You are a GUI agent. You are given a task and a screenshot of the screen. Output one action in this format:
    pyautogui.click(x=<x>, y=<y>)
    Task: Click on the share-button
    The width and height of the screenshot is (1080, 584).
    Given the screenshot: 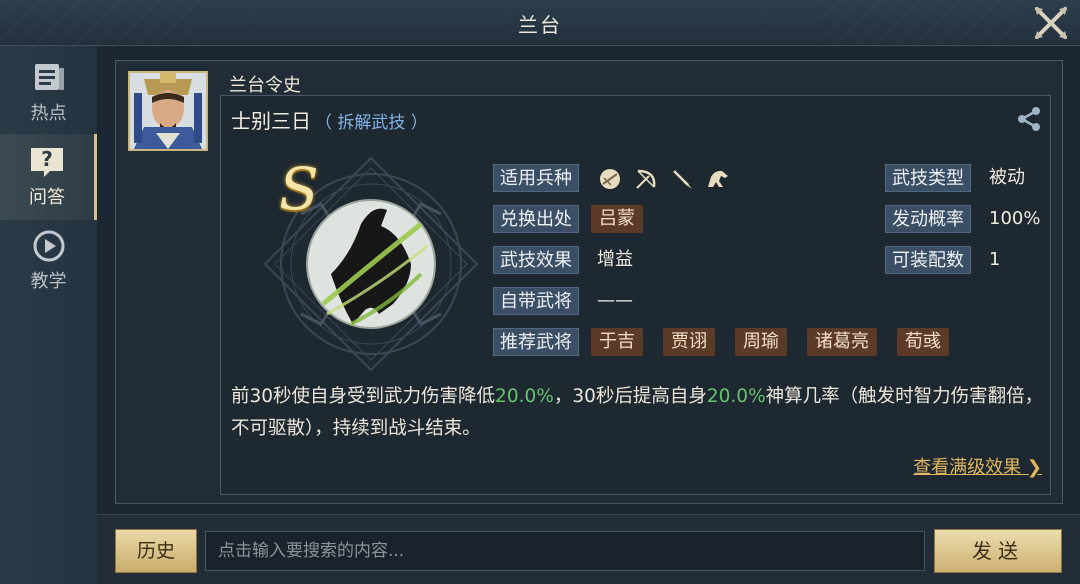 What is the action you would take?
    pyautogui.click(x=1029, y=119)
    